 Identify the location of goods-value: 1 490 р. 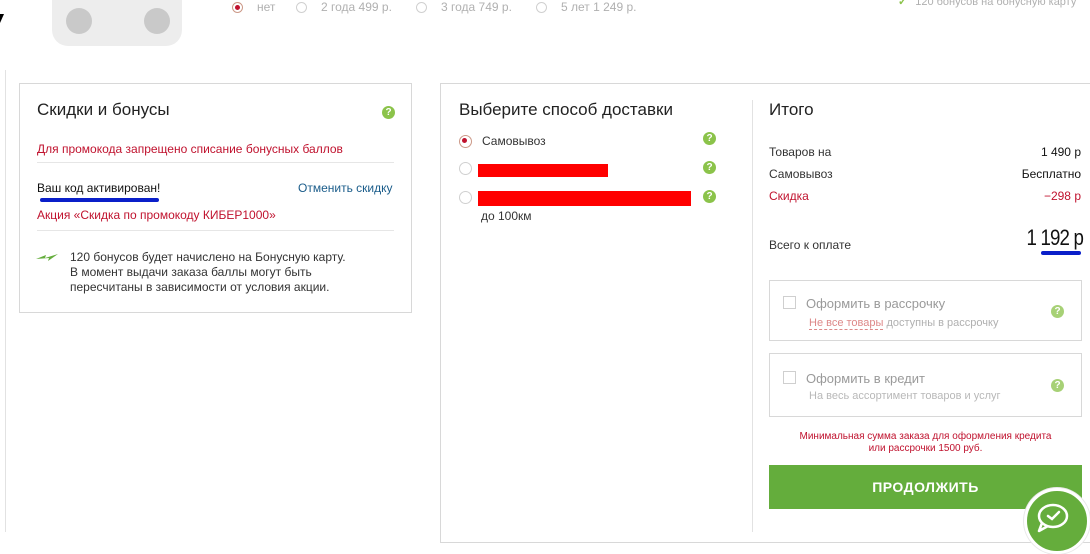
(1060, 152).